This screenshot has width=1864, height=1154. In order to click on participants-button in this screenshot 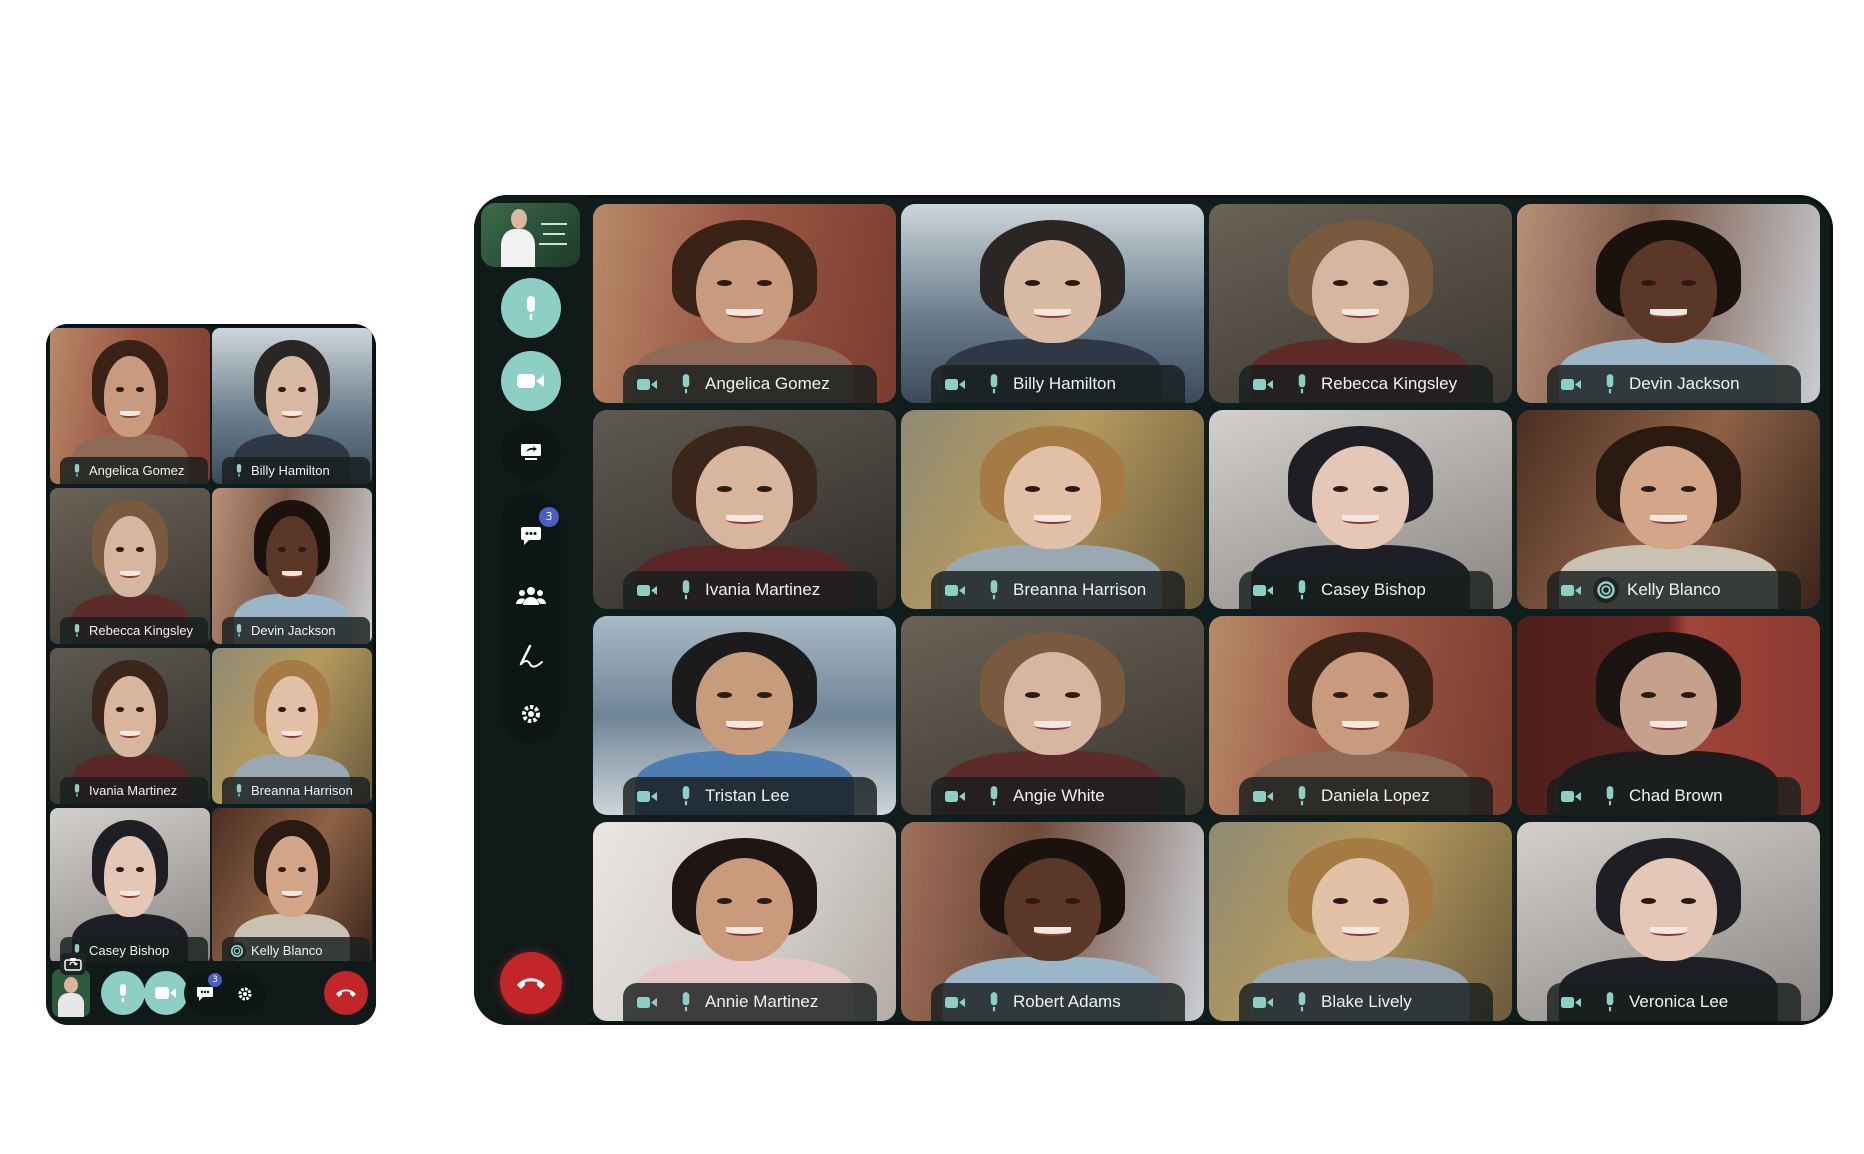, I will do `click(531, 596)`.